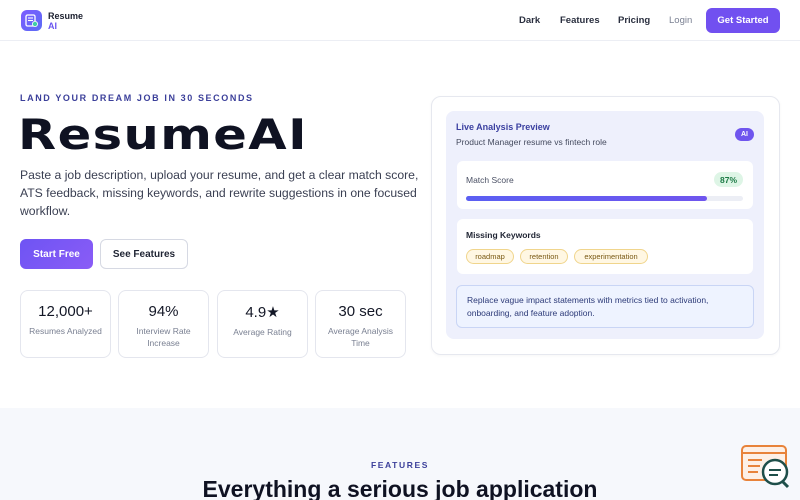 This screenshot has width=800, height=500. I want to click on brand-name: Resume AI, so click(65, 21).